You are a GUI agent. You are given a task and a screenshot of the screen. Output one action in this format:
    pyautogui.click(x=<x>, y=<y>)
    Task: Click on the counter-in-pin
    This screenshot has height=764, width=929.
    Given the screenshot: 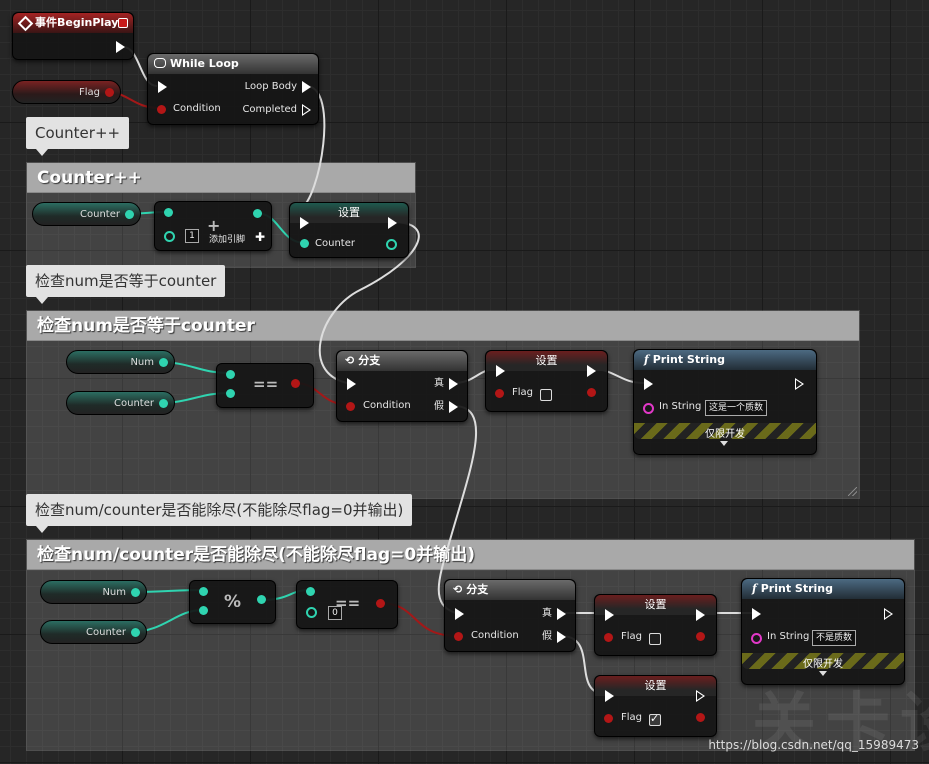 What is the action you would take?
    pyautogui.click(x=304, y=243)
    